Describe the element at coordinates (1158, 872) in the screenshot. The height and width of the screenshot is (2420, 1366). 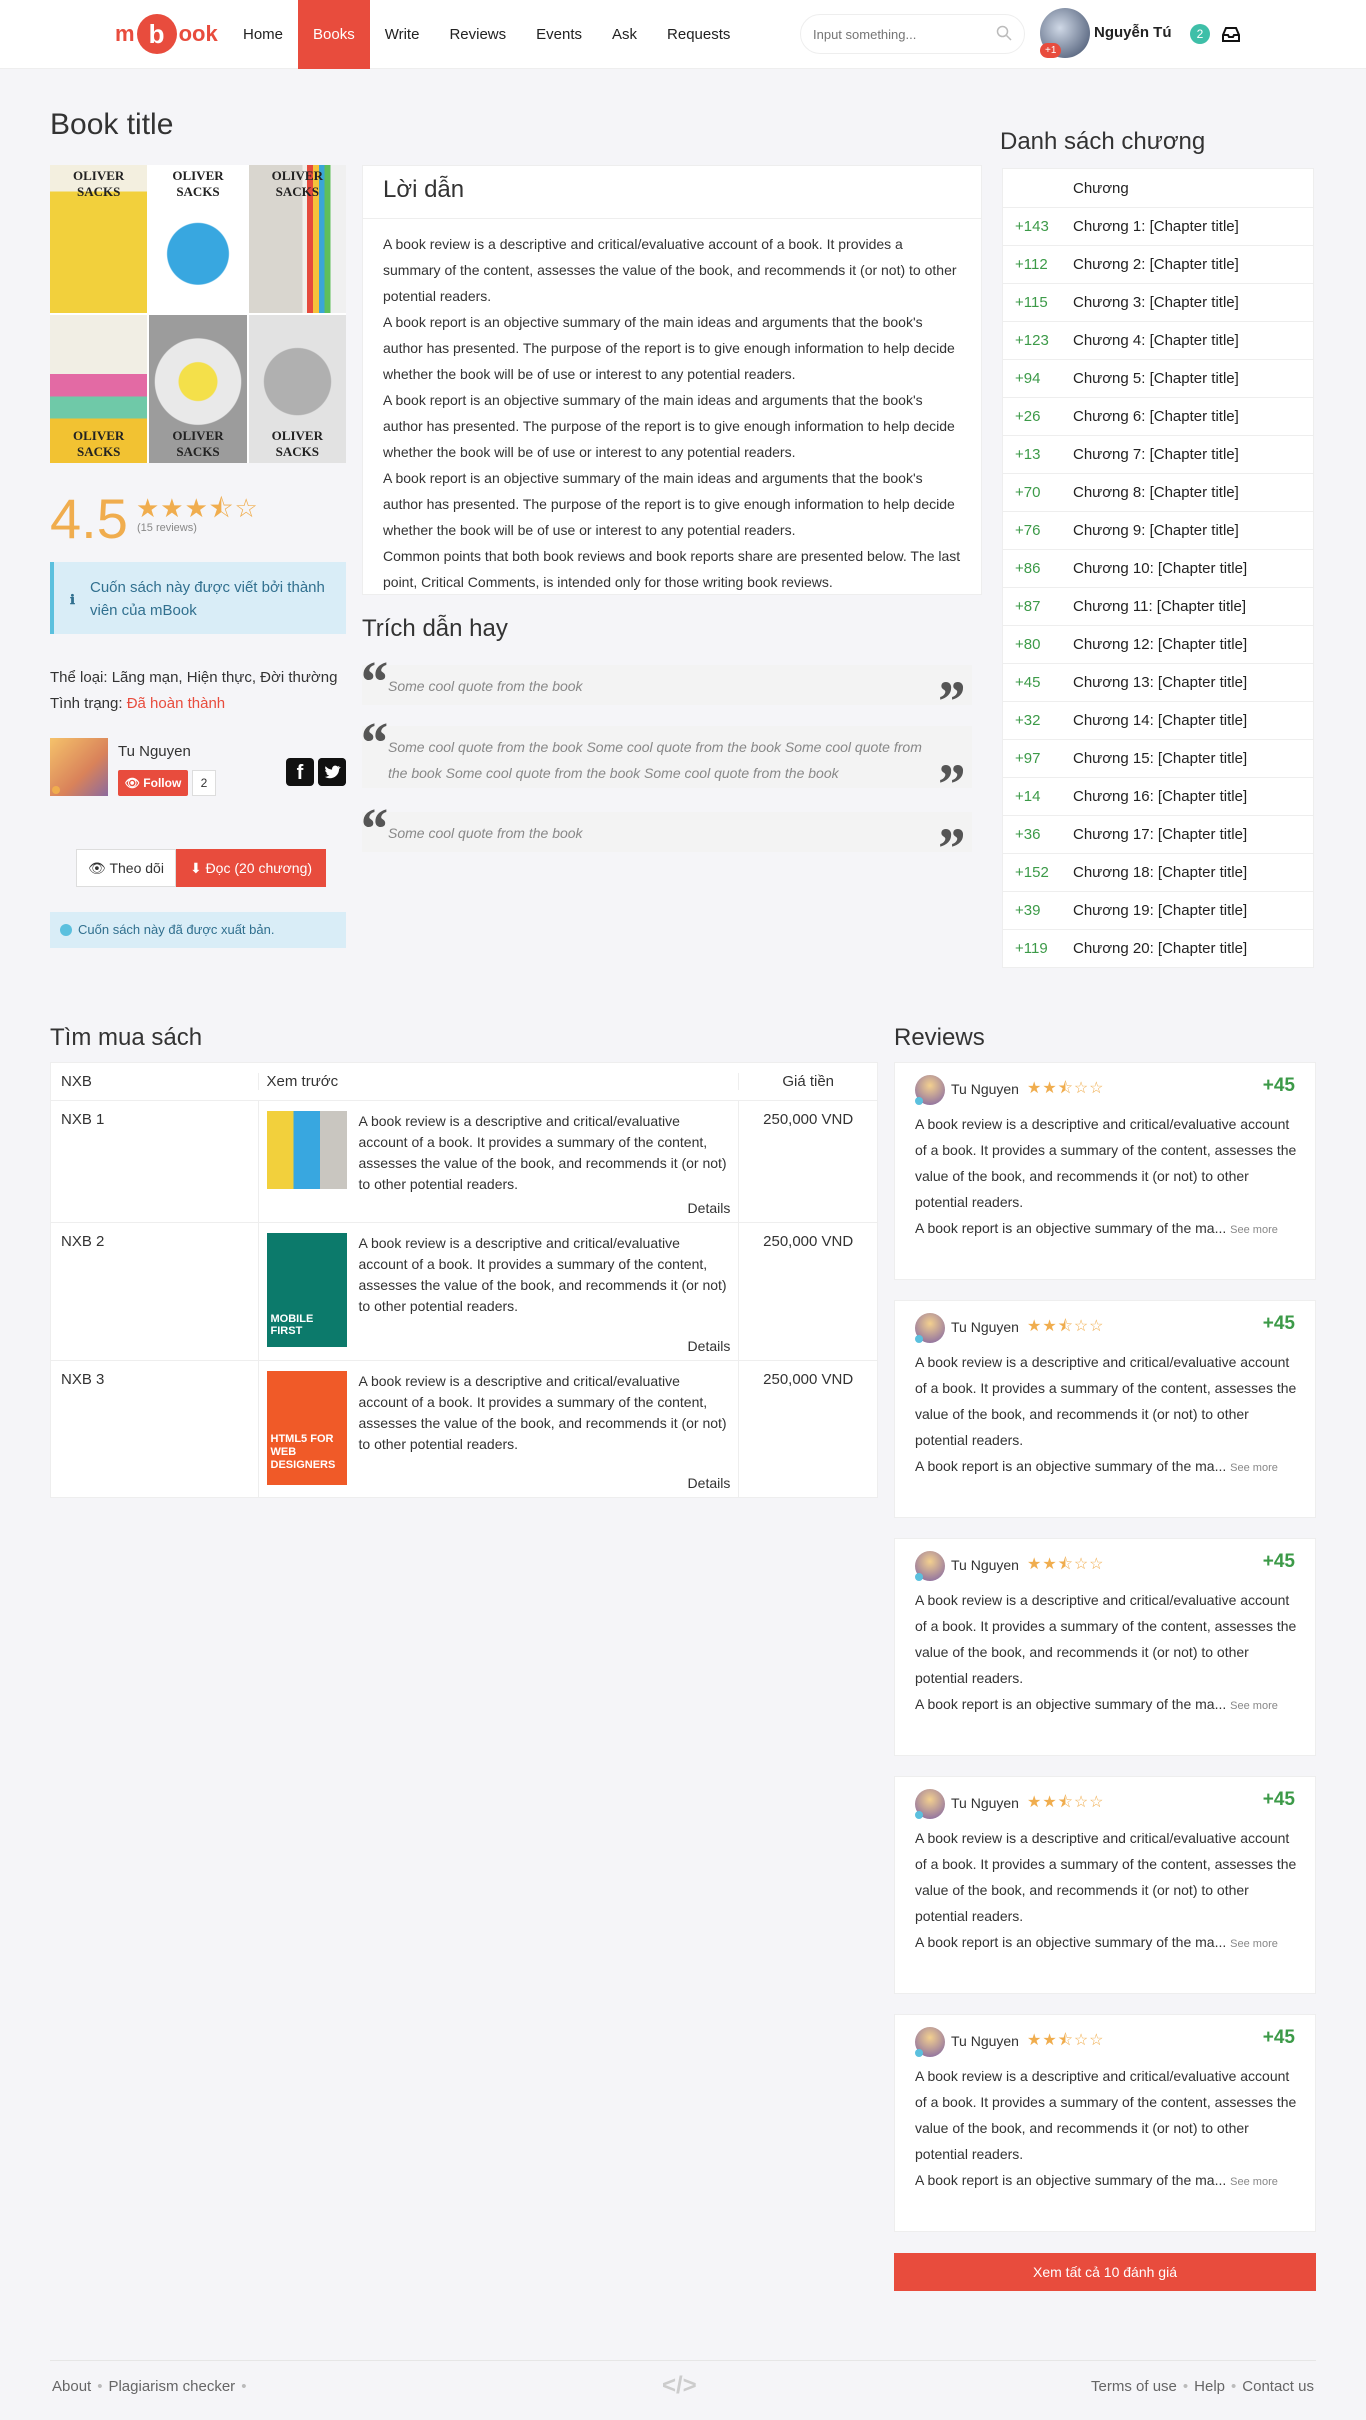
I see `chapter-row: +152 Chương 18: [Chapter title]` at that location.